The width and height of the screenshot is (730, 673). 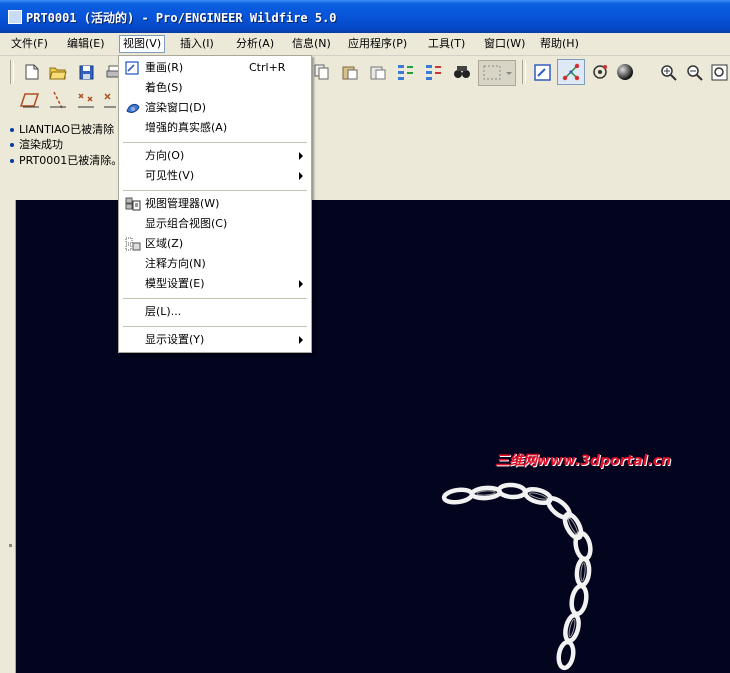 I want to click on message-line: PRT0001已被清除。, so click(x=66, y=161).